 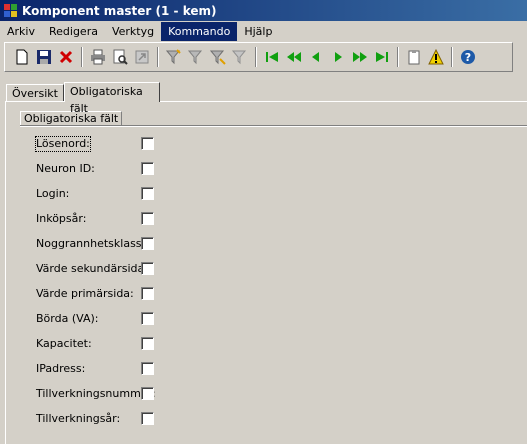 I want to click on title-bar: Komponent master (1 - kem), so click(x=263, y=10).